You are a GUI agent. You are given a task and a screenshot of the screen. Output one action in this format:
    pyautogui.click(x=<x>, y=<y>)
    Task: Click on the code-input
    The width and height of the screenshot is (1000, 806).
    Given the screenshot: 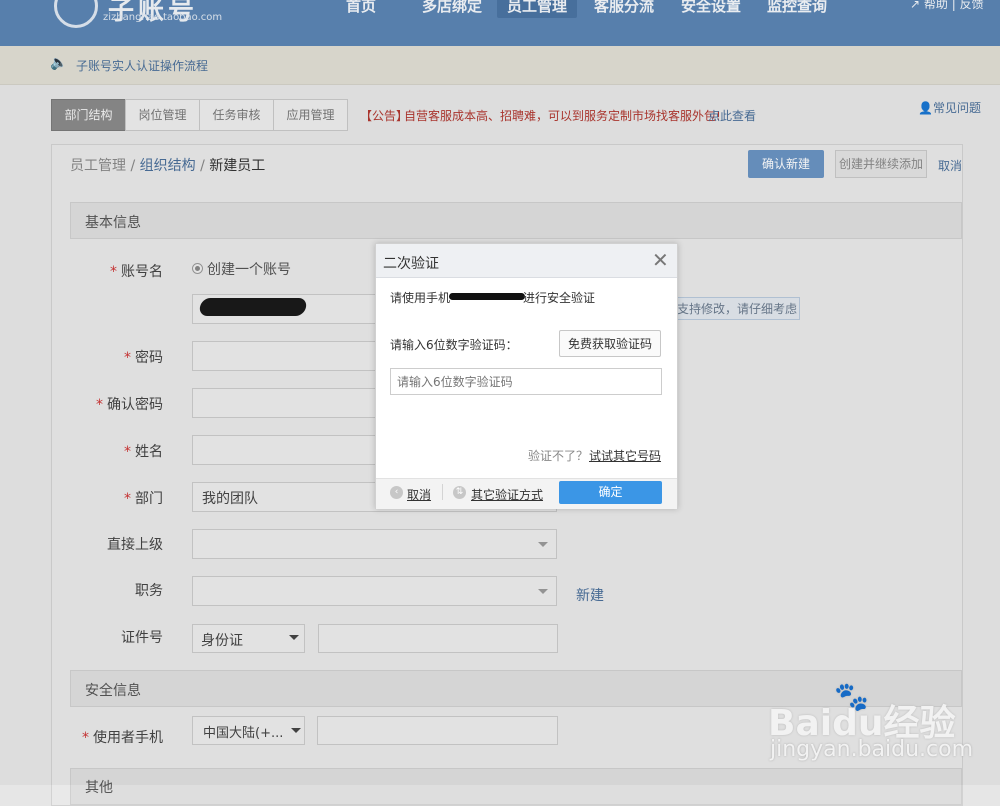 What is the action you would take?
    pyautogui.click(x=526, y=381)
    